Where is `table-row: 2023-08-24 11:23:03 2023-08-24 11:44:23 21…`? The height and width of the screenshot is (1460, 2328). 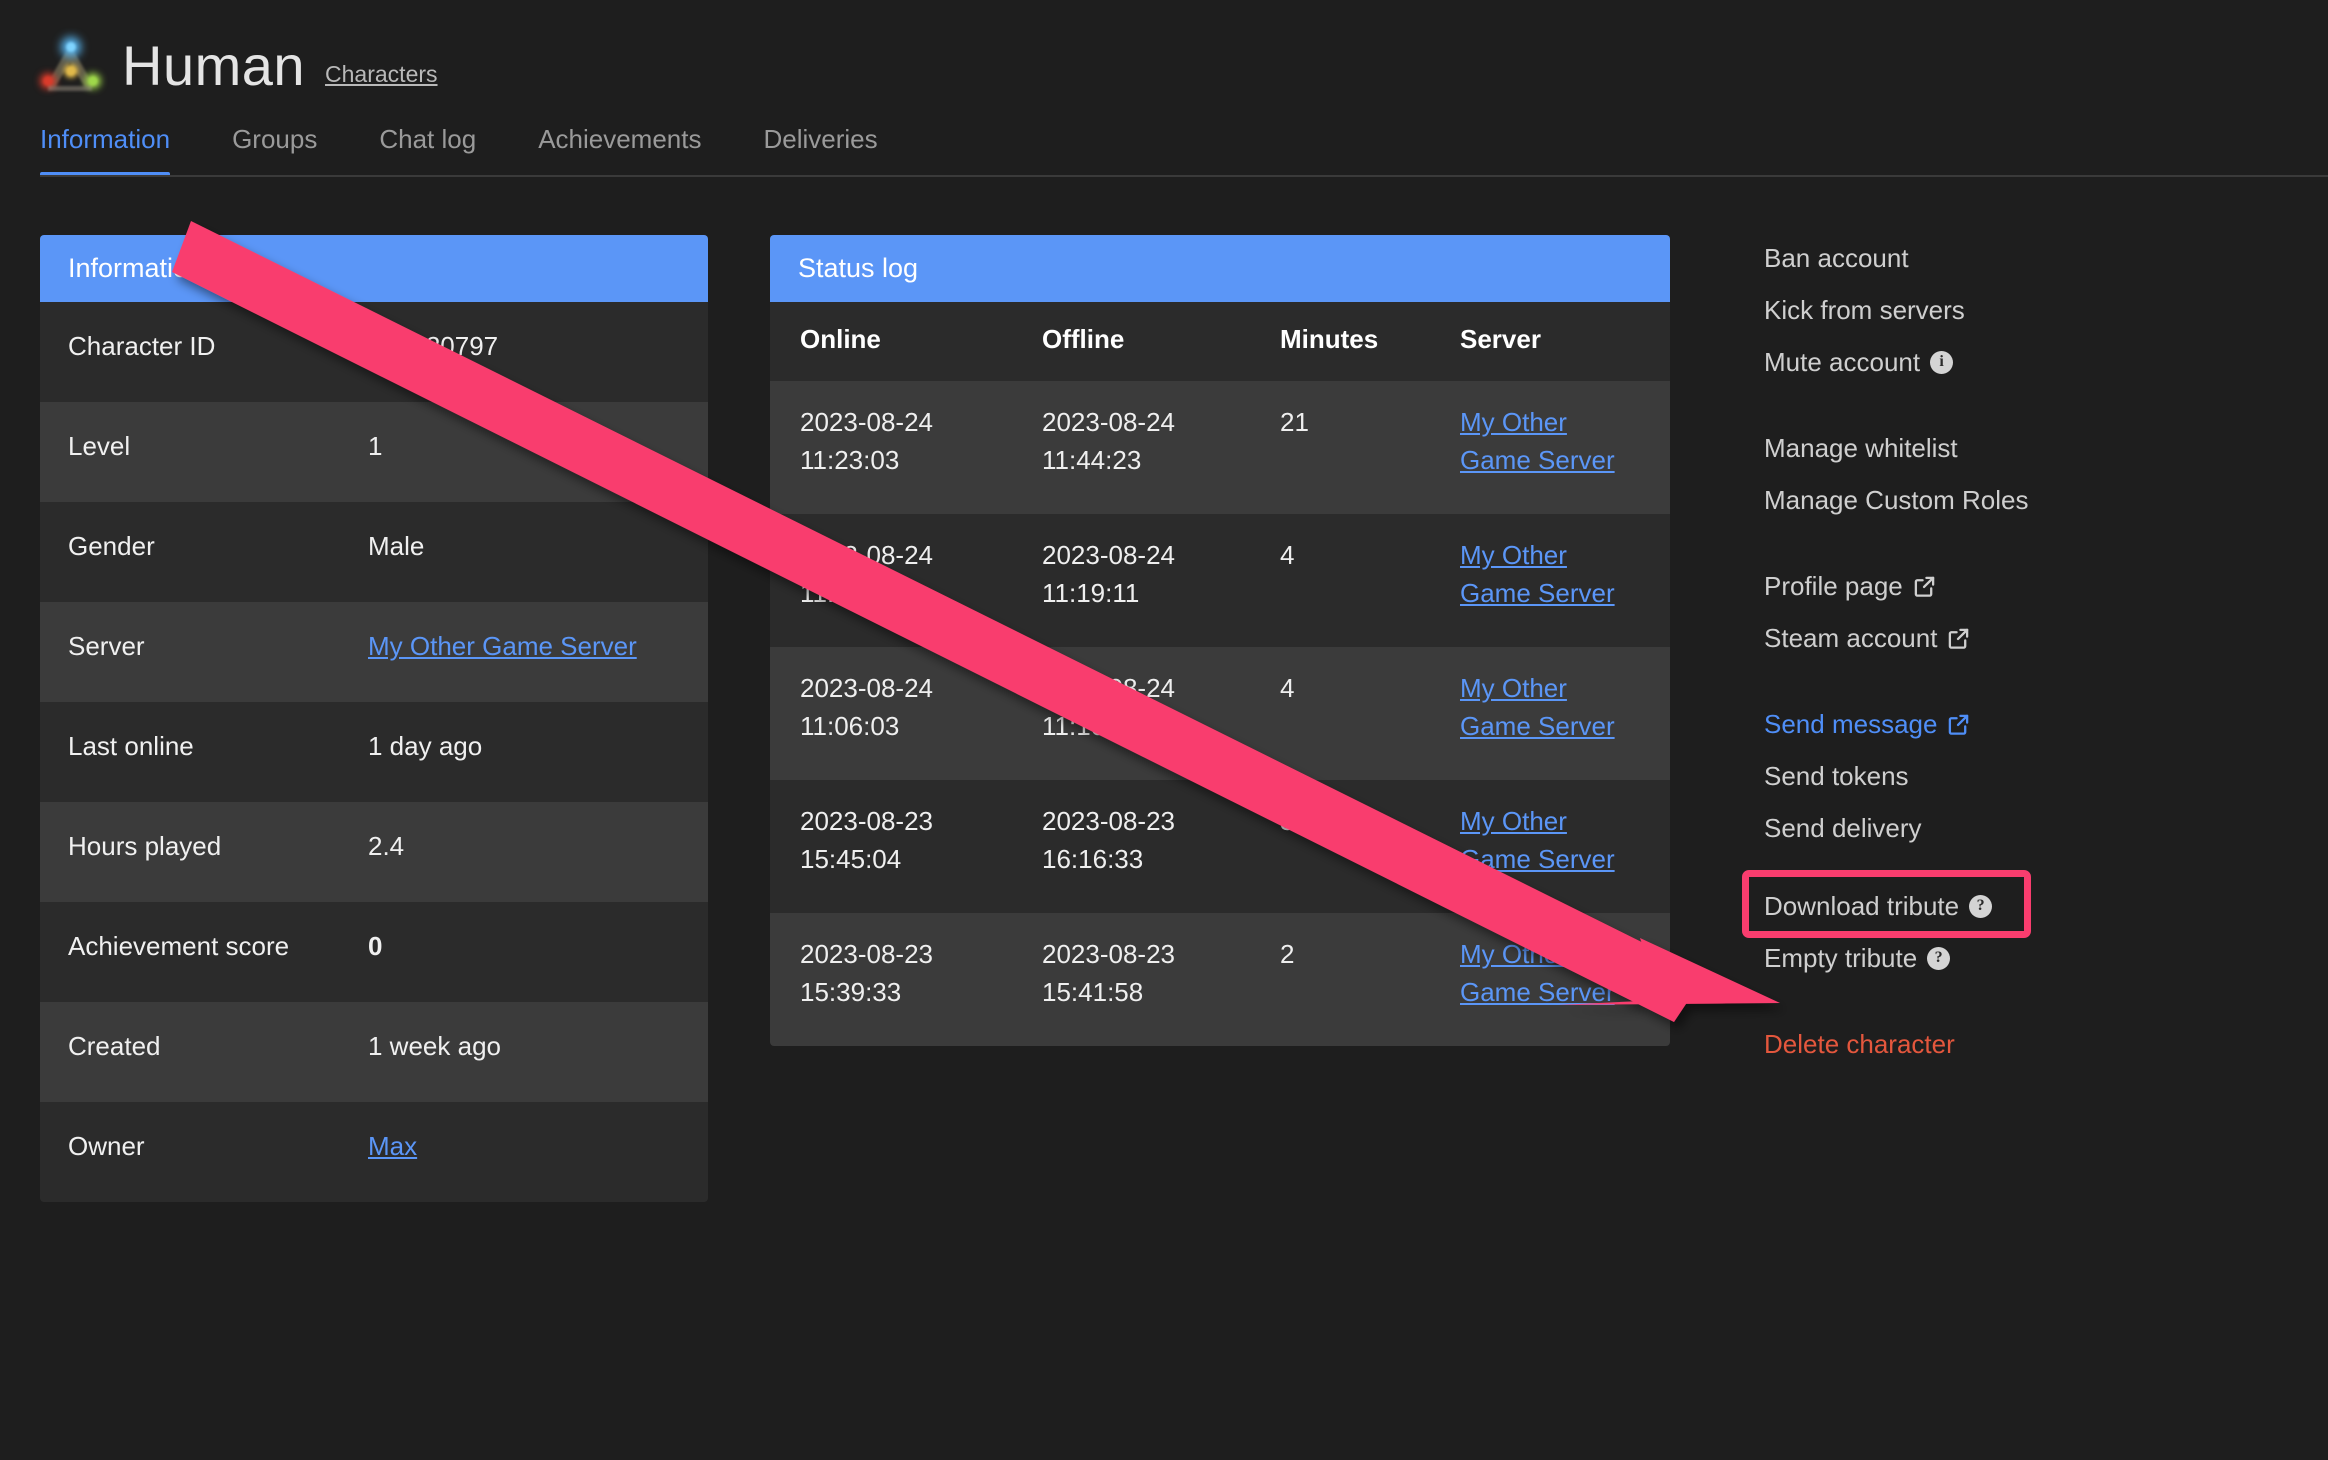
table-row: 2023-08-24 11:23:03 2023-08-24 11:44:23 21… is located at coordinates (1220, 447).